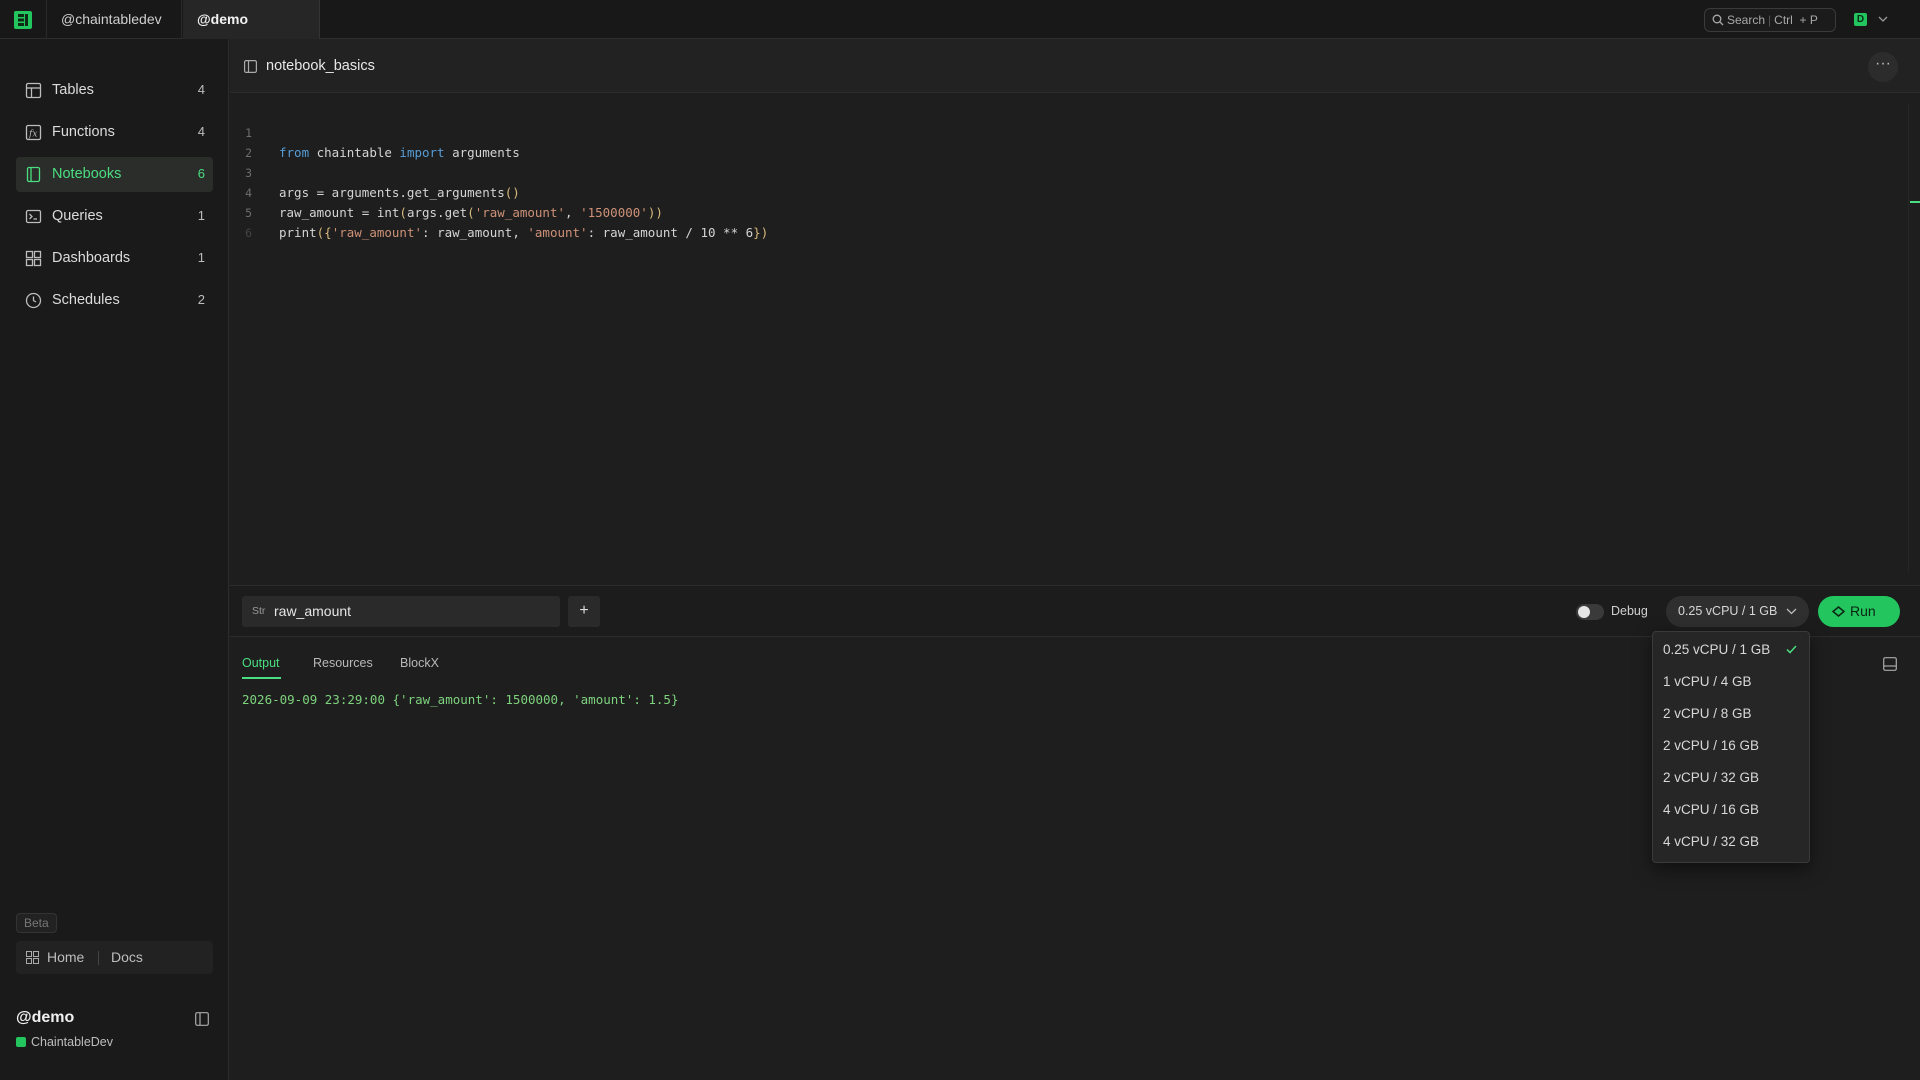 The width and height of the screenshot is (1920, 1080). I want to click on home-docs-bar: Home Docs, so click(114, 957).